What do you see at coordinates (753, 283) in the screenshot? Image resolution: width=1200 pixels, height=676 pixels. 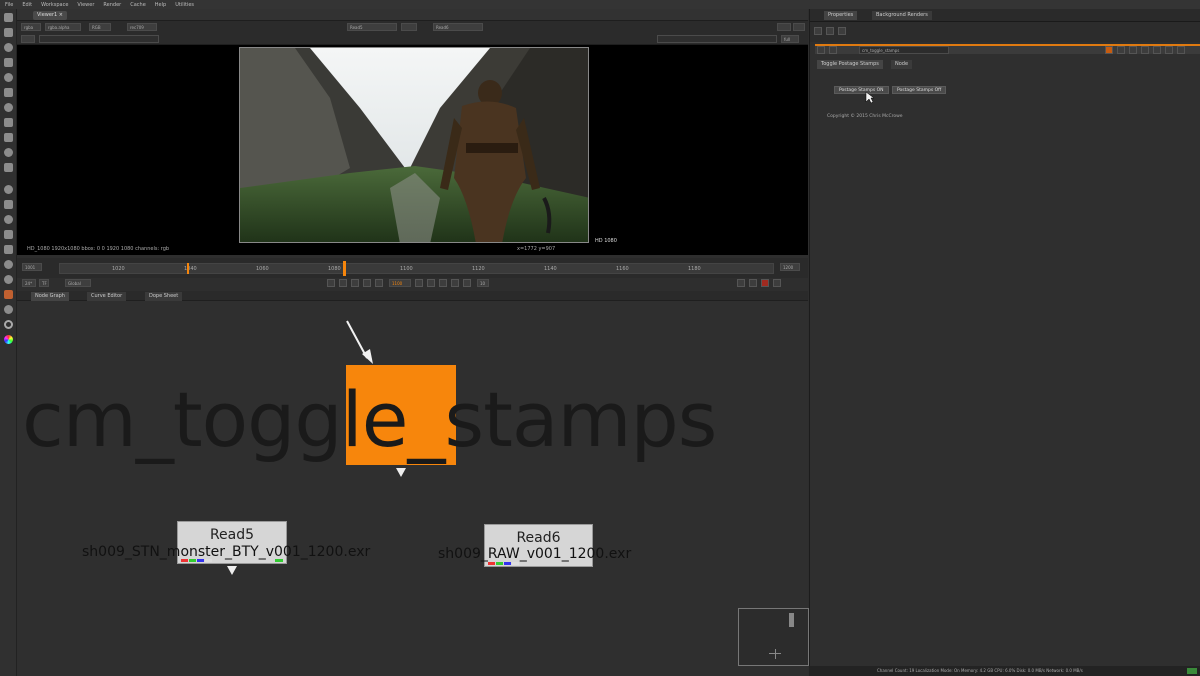 I see `bounce-icon` at bounding box center [753, 283].